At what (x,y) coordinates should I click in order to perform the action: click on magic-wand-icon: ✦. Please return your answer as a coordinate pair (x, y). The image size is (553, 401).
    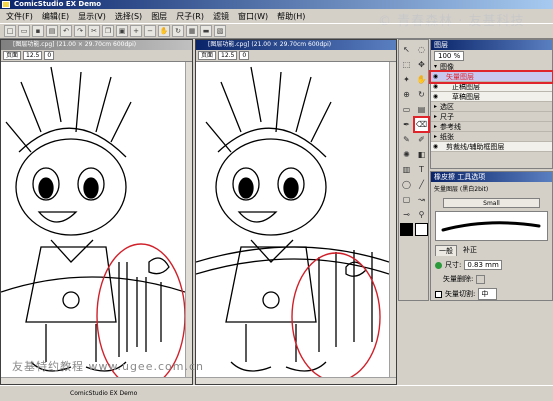
    Looking at the image, I should click on (406, 79).